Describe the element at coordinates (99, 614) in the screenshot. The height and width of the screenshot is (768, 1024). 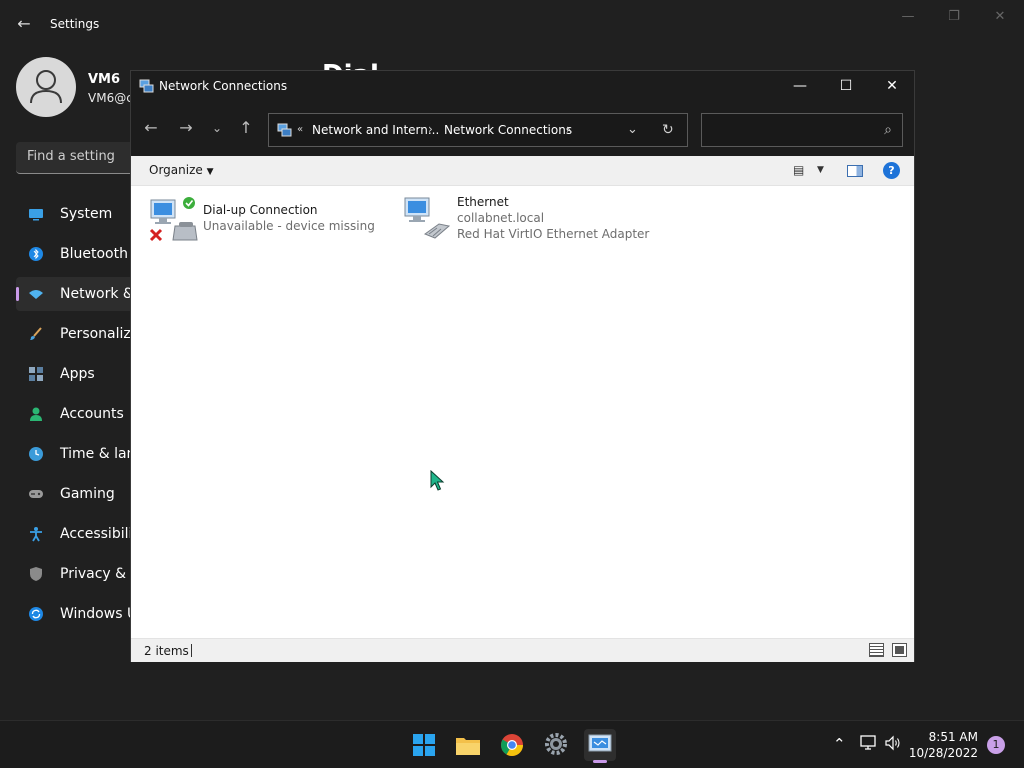
I see `sidebar-item-label: Windows U` at that location.